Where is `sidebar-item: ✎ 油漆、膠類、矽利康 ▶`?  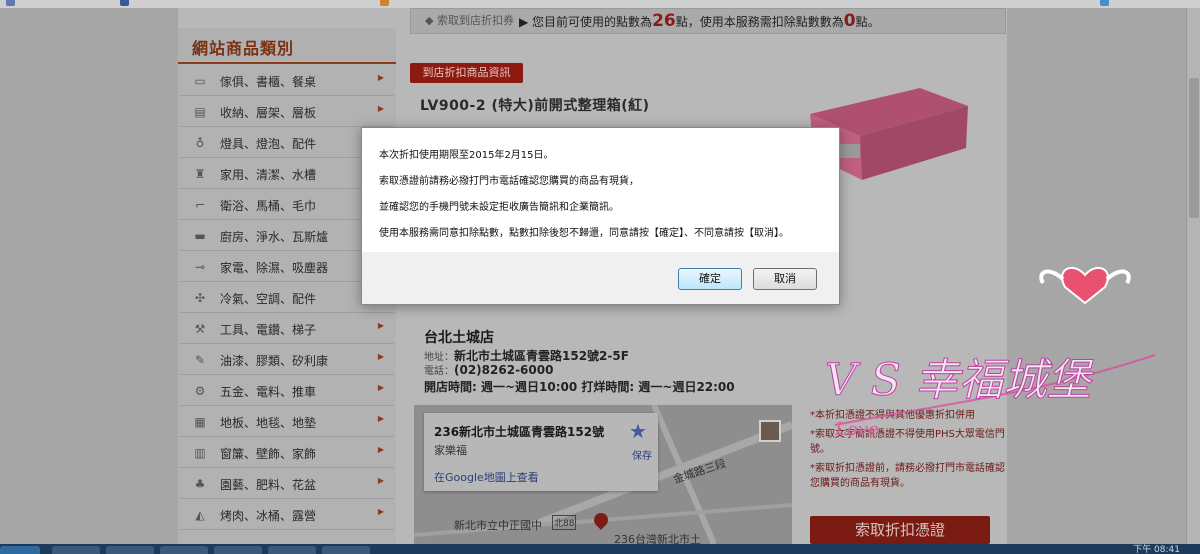 sidebar-item: ✎ 油漆、膠類、矽利康 ▶ is located at coordinates (287, 360).